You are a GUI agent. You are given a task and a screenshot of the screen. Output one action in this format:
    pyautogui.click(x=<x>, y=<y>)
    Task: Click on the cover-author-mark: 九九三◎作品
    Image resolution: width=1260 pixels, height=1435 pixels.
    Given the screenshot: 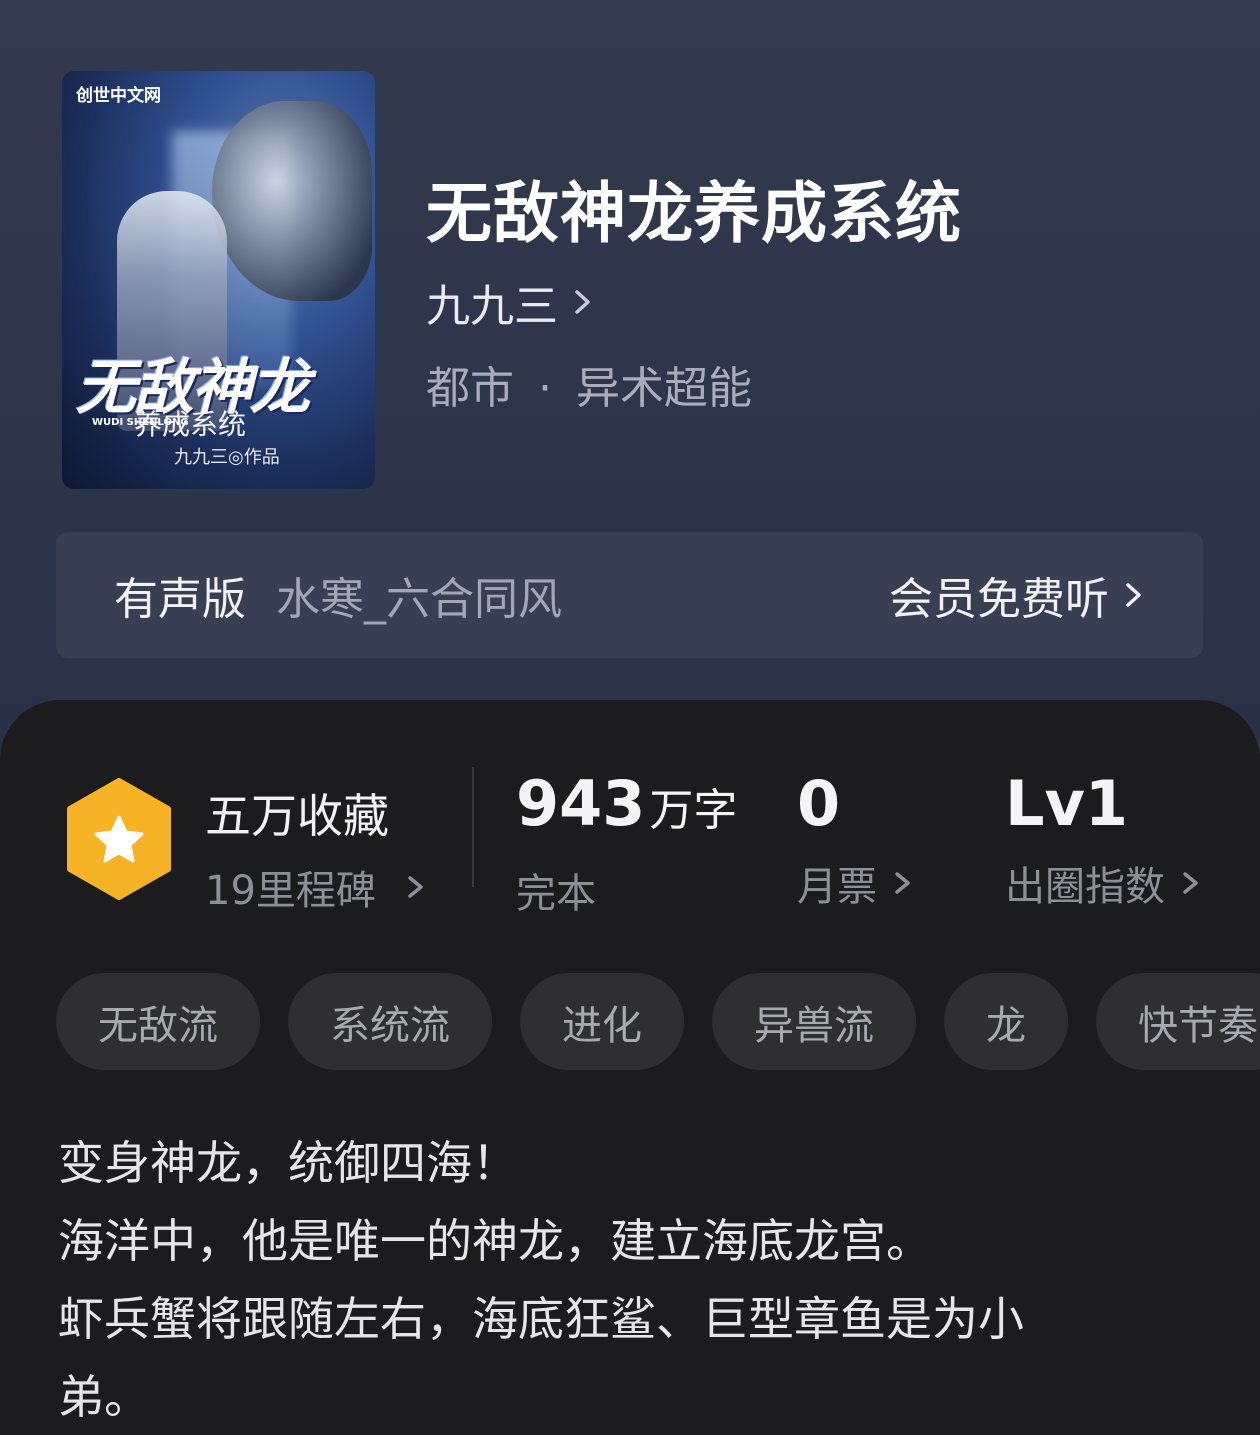 What is the action you would take?
    pyautogui.click(x=227, y=457)
    